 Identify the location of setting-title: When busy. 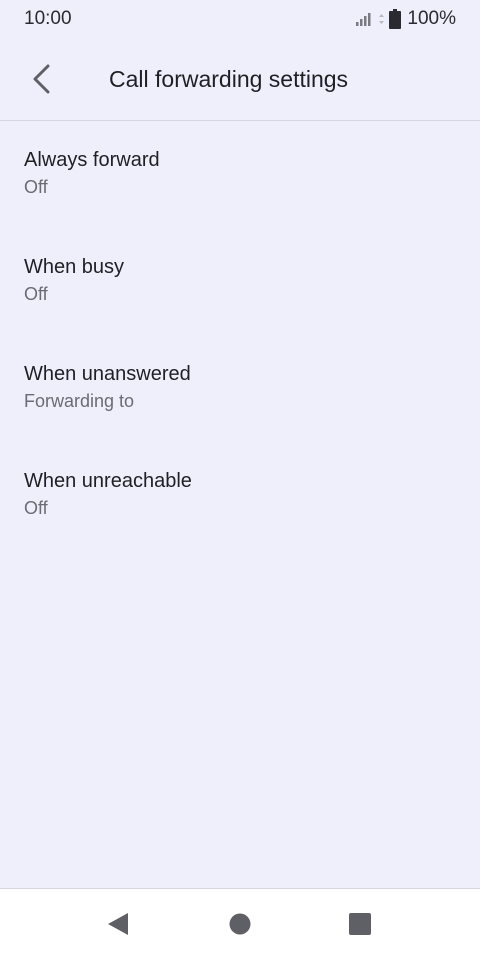
(74, 267).